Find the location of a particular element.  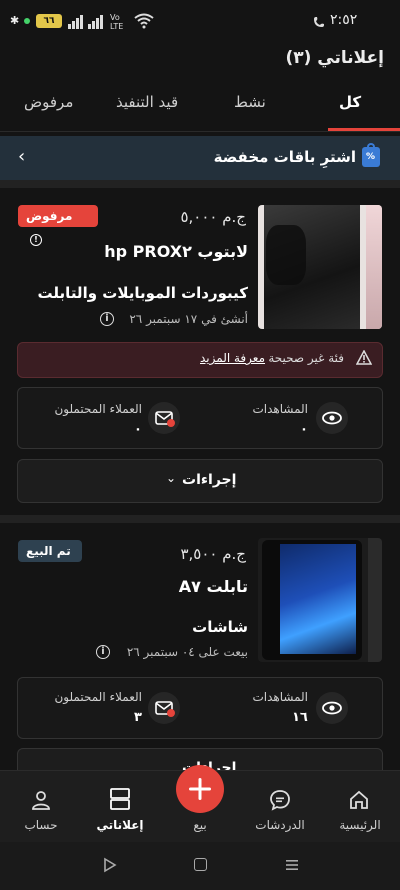

status-time: ٢:٥٢ is located at coordinates (344, 20).